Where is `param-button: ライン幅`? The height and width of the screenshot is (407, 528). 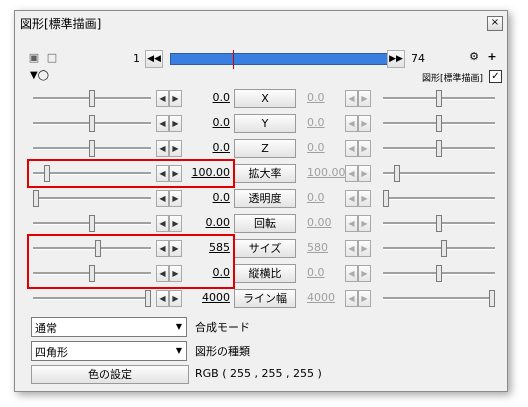 param-button: ライン幅 is located at coordinates (265, 298).